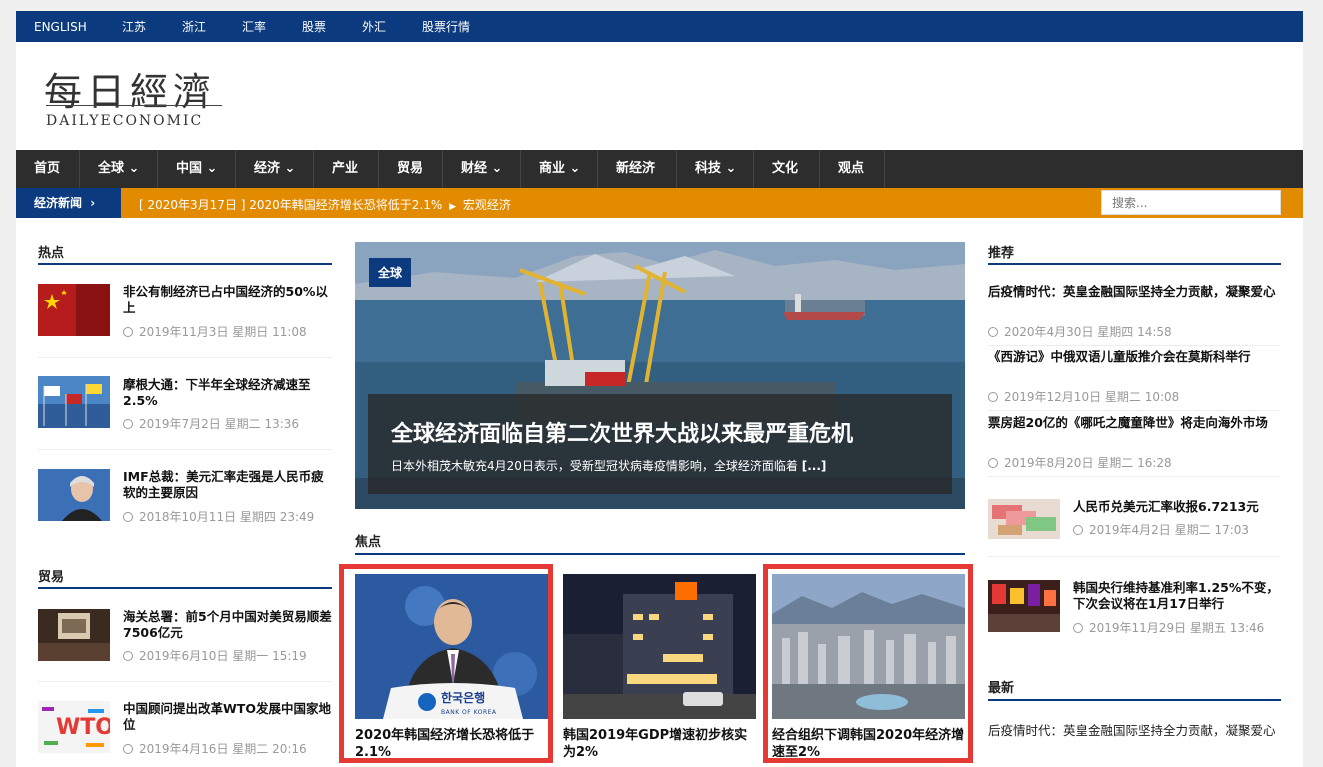 This screenshot has width=1323, height=767. What do you see at coordinates (229, 717) in the screenshot?
I see `trade-item-title: 中国顾问提出改革WTO发展中国家地位` at bounding box center [229, 717].